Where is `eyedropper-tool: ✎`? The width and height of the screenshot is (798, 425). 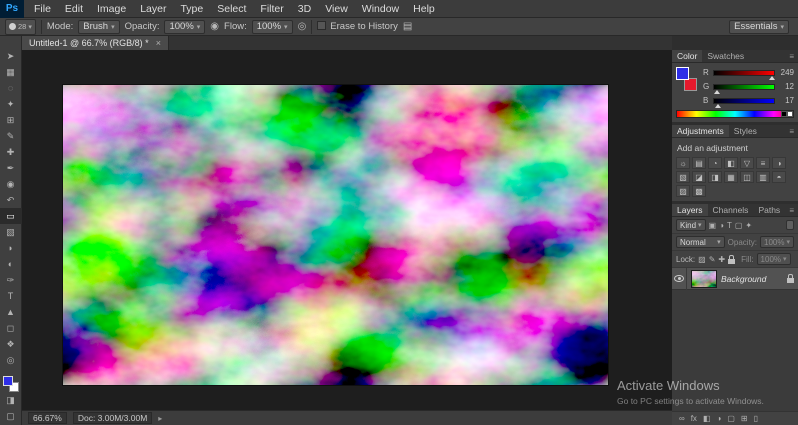 eyedropper-tool: ✎ is located at coordinates (11, 136).